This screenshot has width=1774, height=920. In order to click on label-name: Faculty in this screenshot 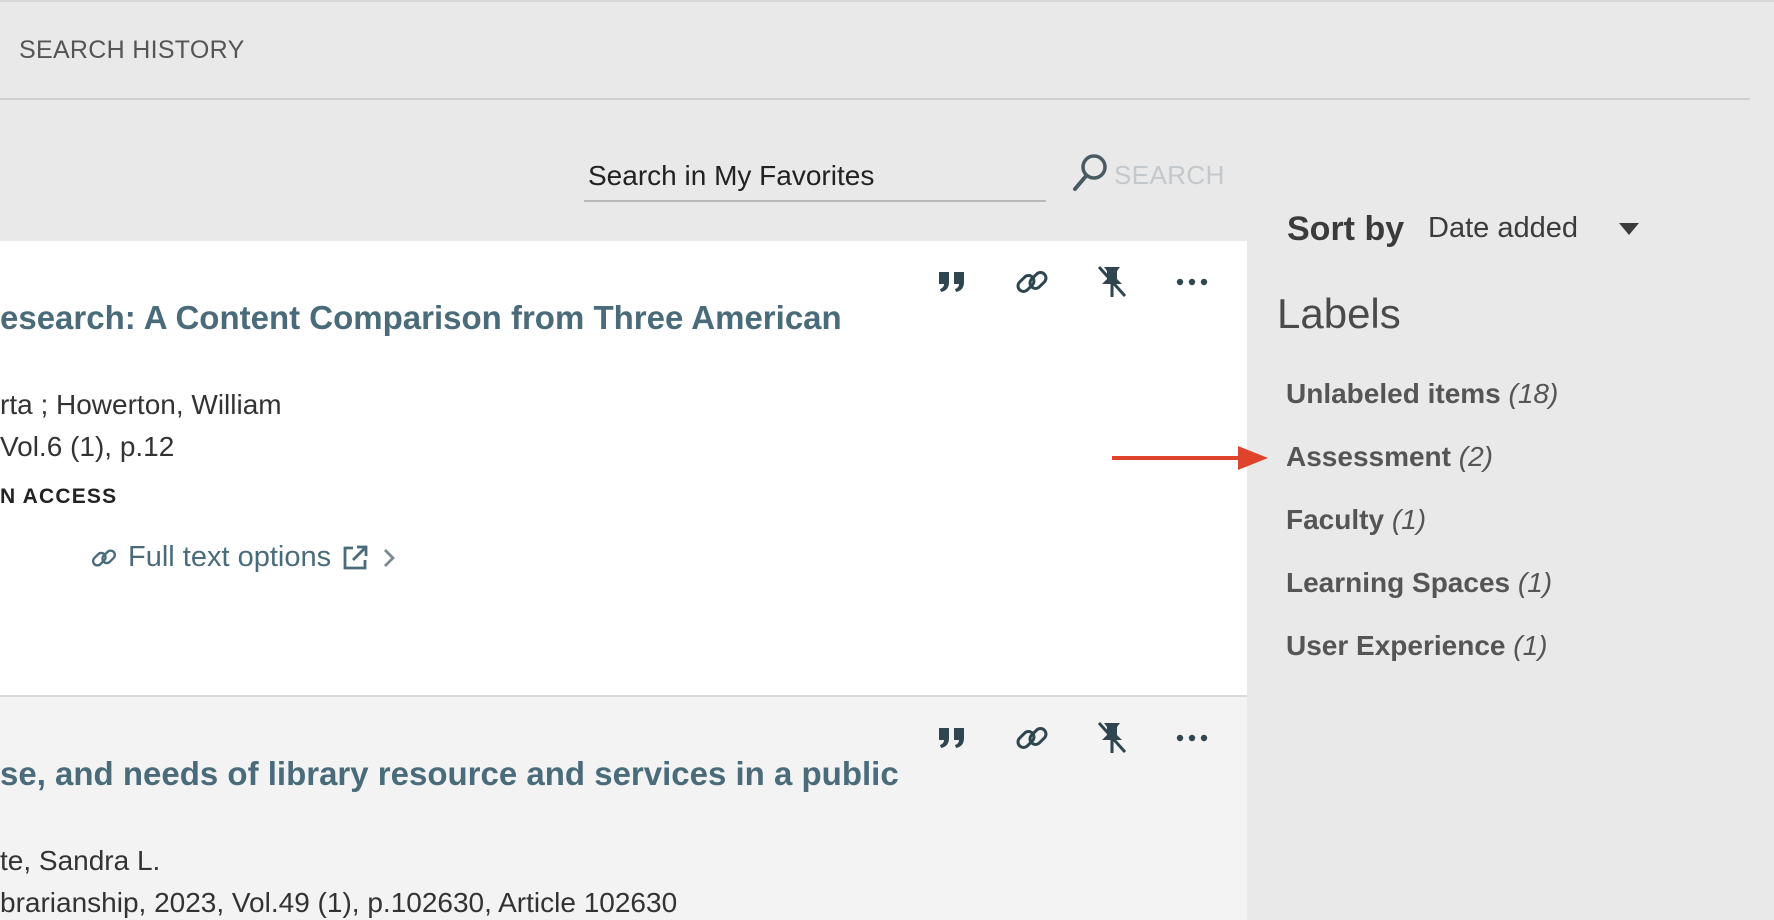, I will do `click(1335, 519)`.